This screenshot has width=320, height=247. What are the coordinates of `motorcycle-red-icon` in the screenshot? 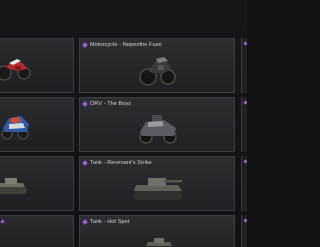 It's located at (15, 70).